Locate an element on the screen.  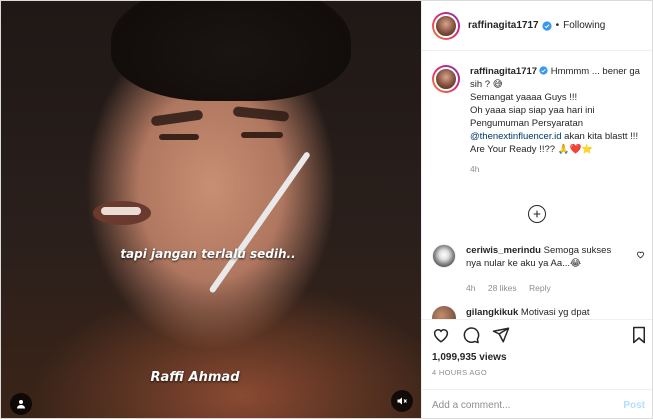
caption-timestamp: 4h is located at coordinates (555, 169).